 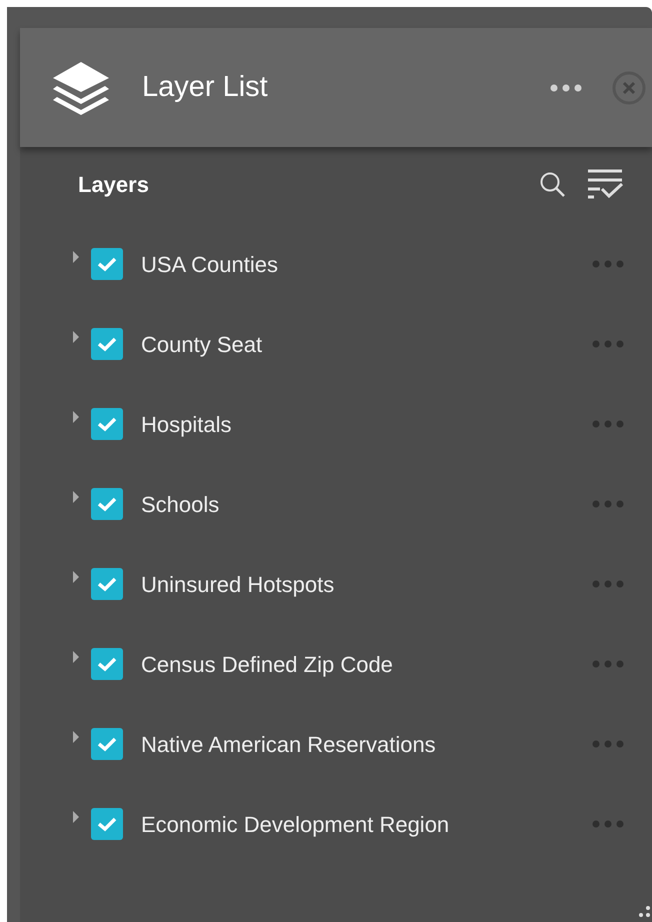 I want to click on search-icon, so click(x=552, y=184).